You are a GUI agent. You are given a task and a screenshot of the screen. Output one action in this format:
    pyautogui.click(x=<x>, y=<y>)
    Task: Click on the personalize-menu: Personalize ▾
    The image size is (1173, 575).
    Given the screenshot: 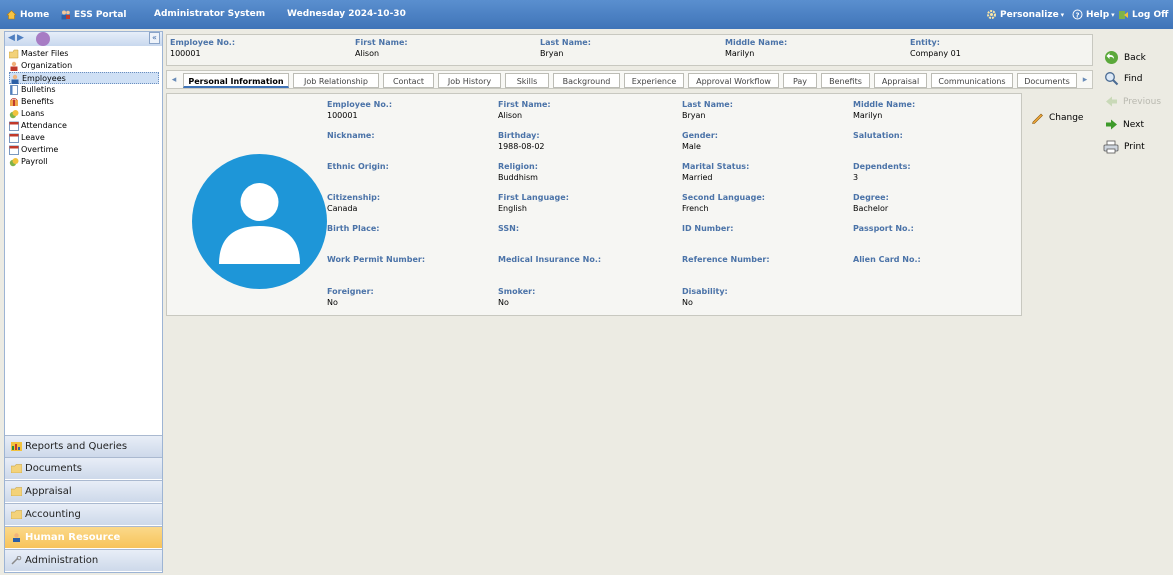 What is the action you would take?
    pyautogui.click(x=1025, y=14)
    